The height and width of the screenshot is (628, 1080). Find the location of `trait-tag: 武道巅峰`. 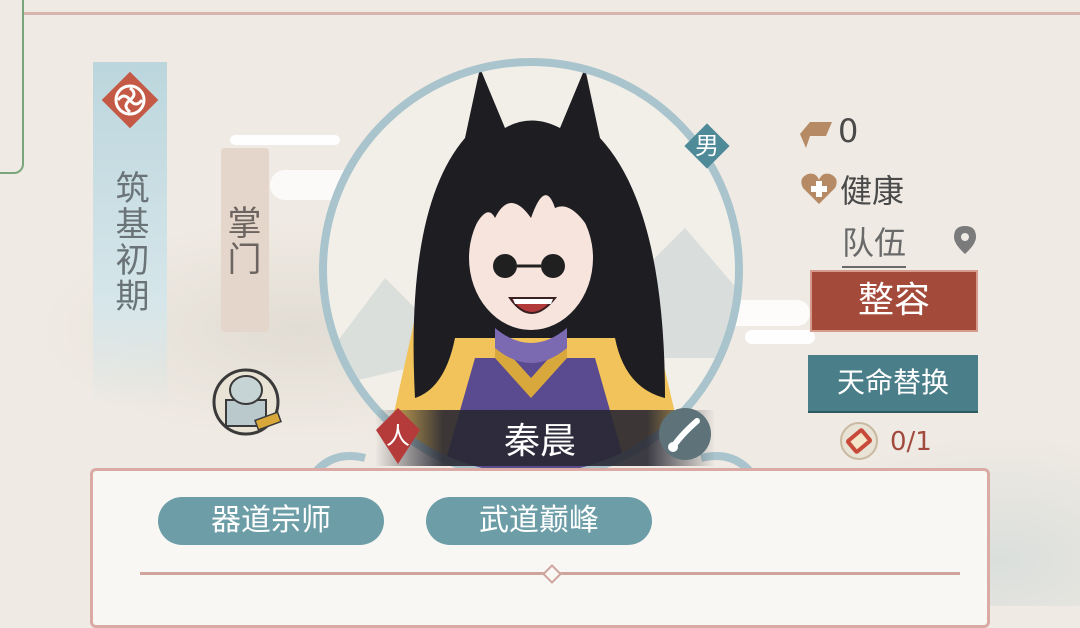

trait-tag: 武道巅峰 is located at coordinates (539, 521).